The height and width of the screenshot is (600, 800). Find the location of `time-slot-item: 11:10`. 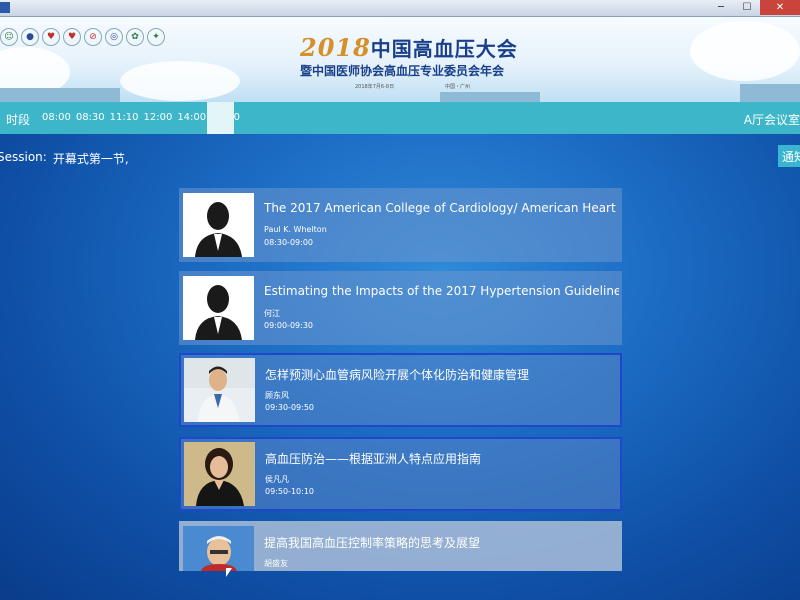

time-slot-item: 11:10 is located at coordinates (124, 117).